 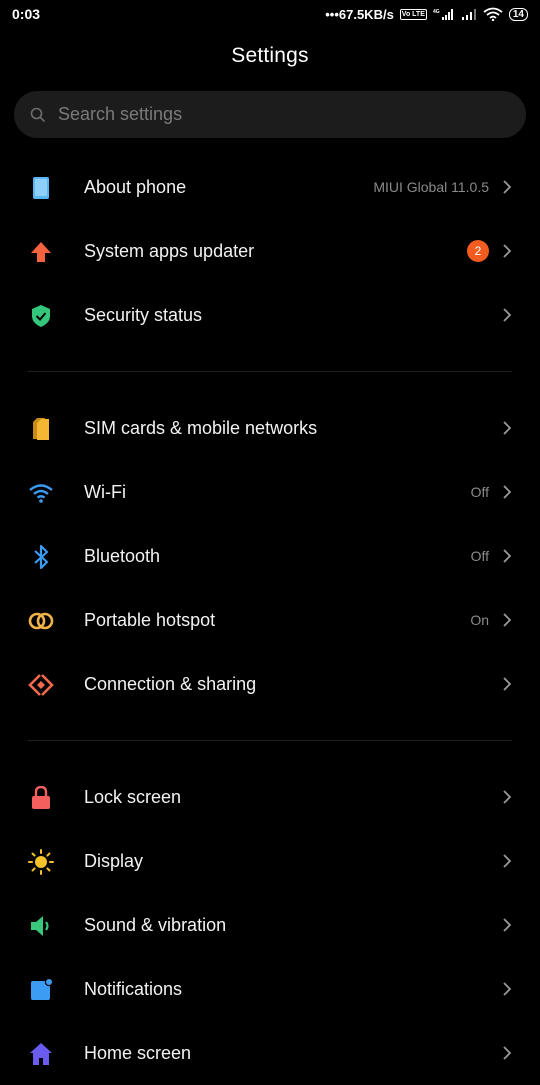 What do you see at coordinates (436, 12) in the screenshot?
I see `network-type-label: 4G` at bounding box center [436, 12].